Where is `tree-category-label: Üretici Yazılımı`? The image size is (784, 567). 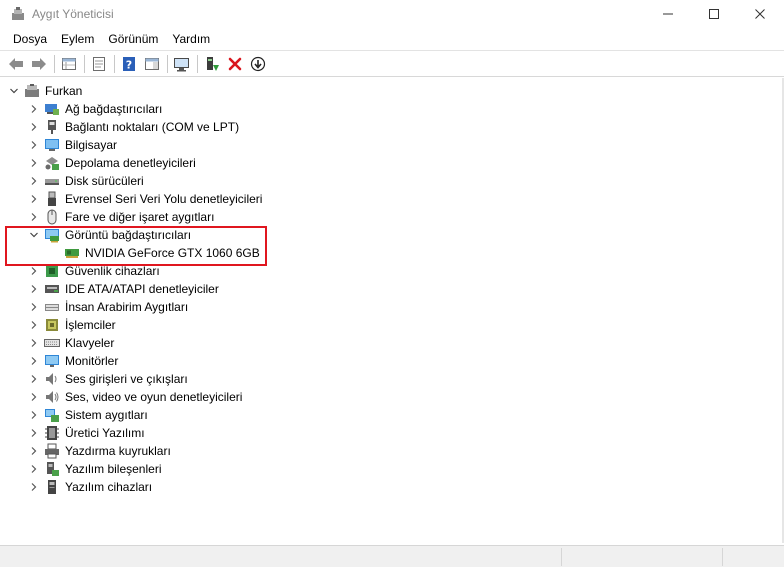
tree-category-label: Üretici Yazılımı is located at coordinates (105, 433).